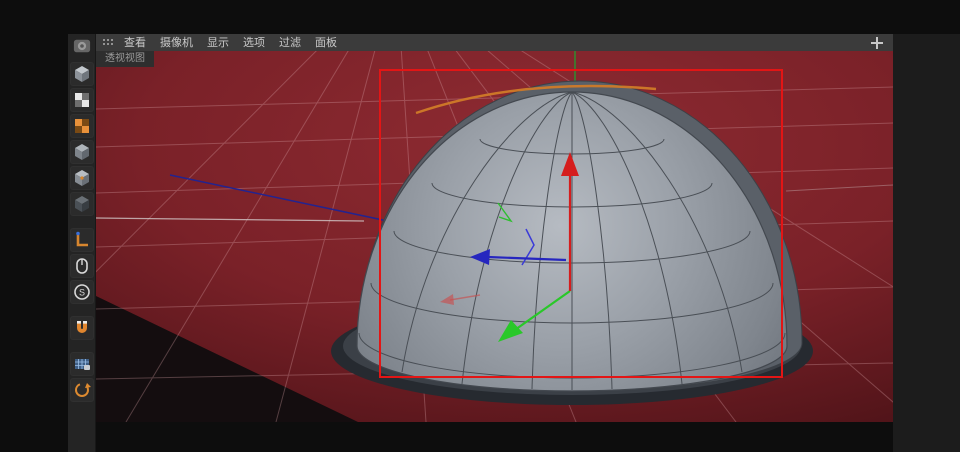 Image resolution: width=960 pixels, height=452 pixels. What do you see at coordinates (81, 390) in the screenshot?
I see `rotate-tool-icon` at bounding box center [81, 390].